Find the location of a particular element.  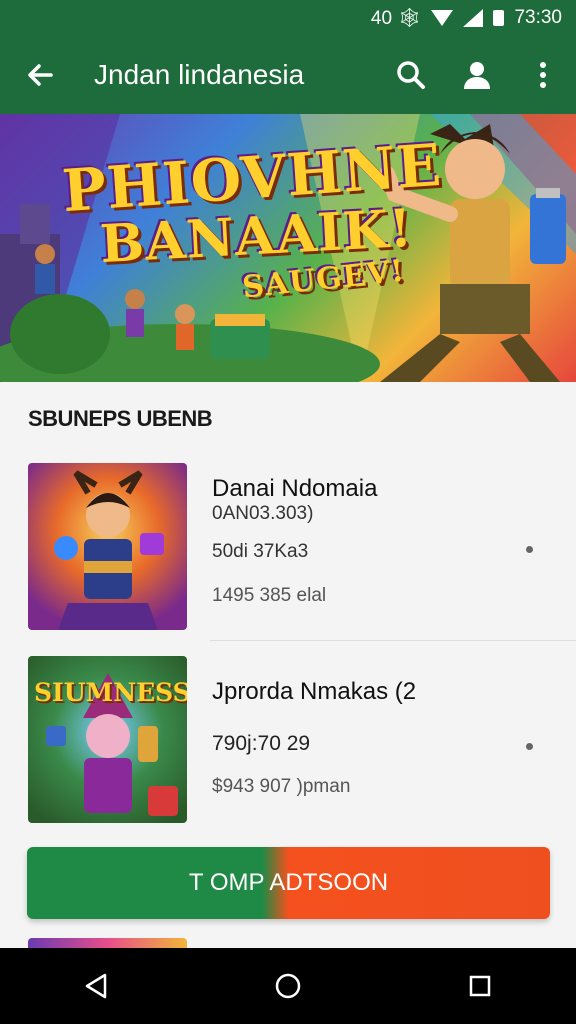

system-nav-bar is located at coordinates (288, 986).